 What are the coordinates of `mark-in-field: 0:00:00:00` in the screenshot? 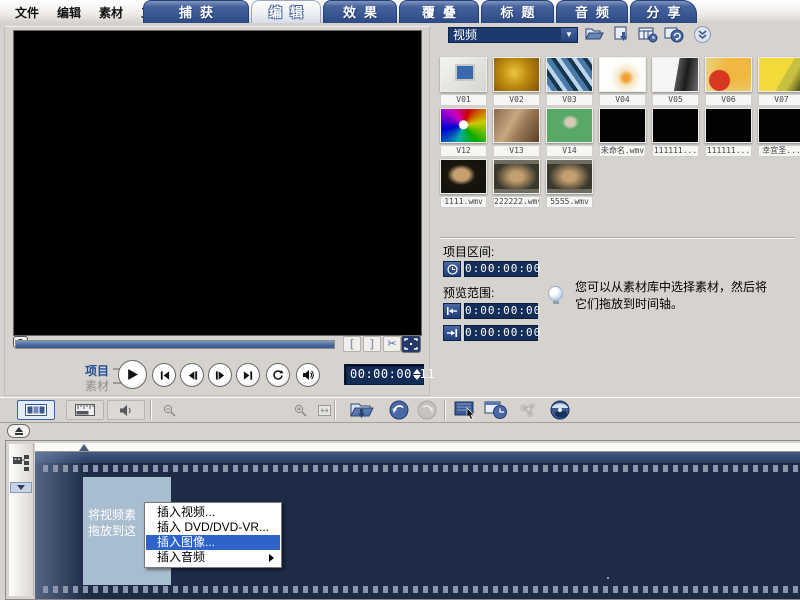 It's located at (502, 311).